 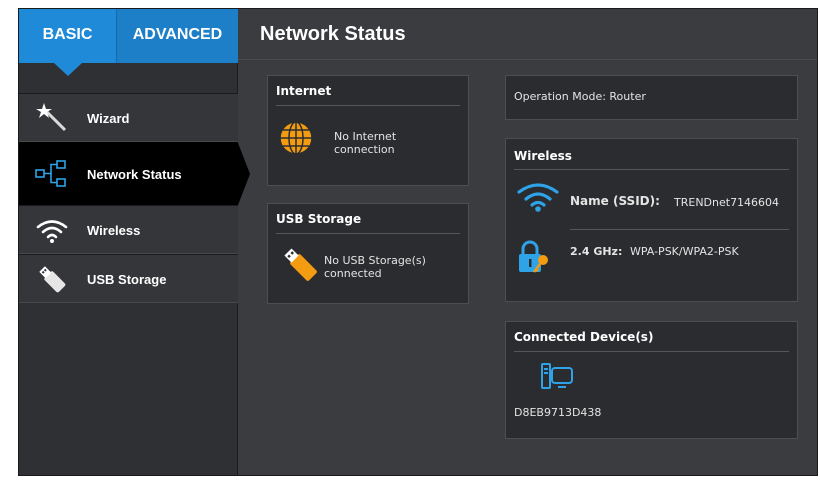 What do you see at coordinates (304, 91) in the screenshot?
I see `panel-title: Internet` at bounding box center [304, 91].